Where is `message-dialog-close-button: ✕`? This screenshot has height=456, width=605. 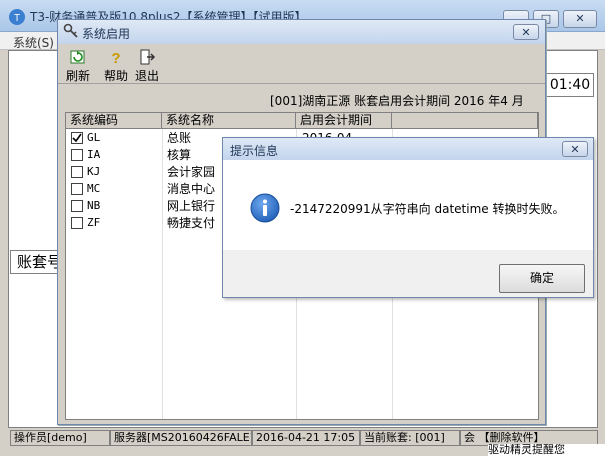
message-dialog-close-button: ✕ is located at coordinates (575, 149).